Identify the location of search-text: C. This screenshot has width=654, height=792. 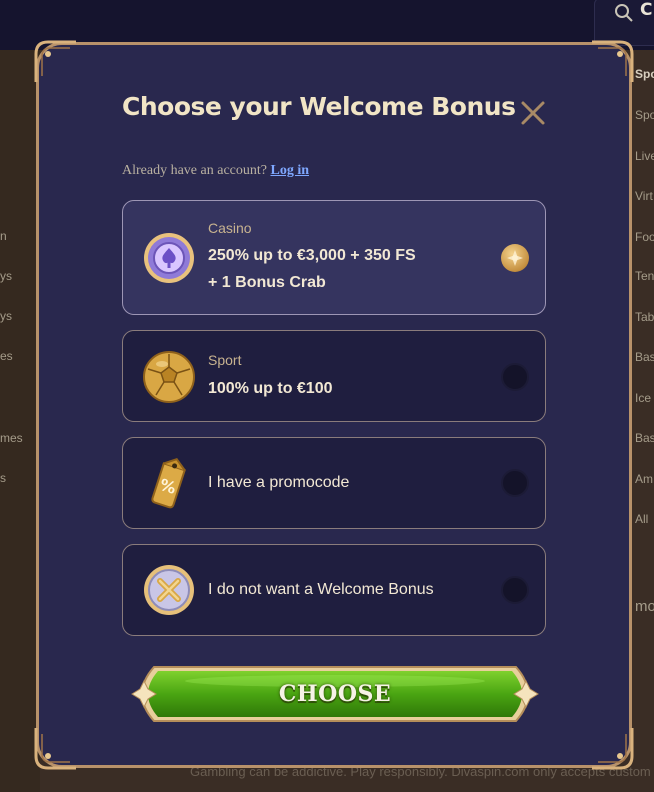
(646, 10).